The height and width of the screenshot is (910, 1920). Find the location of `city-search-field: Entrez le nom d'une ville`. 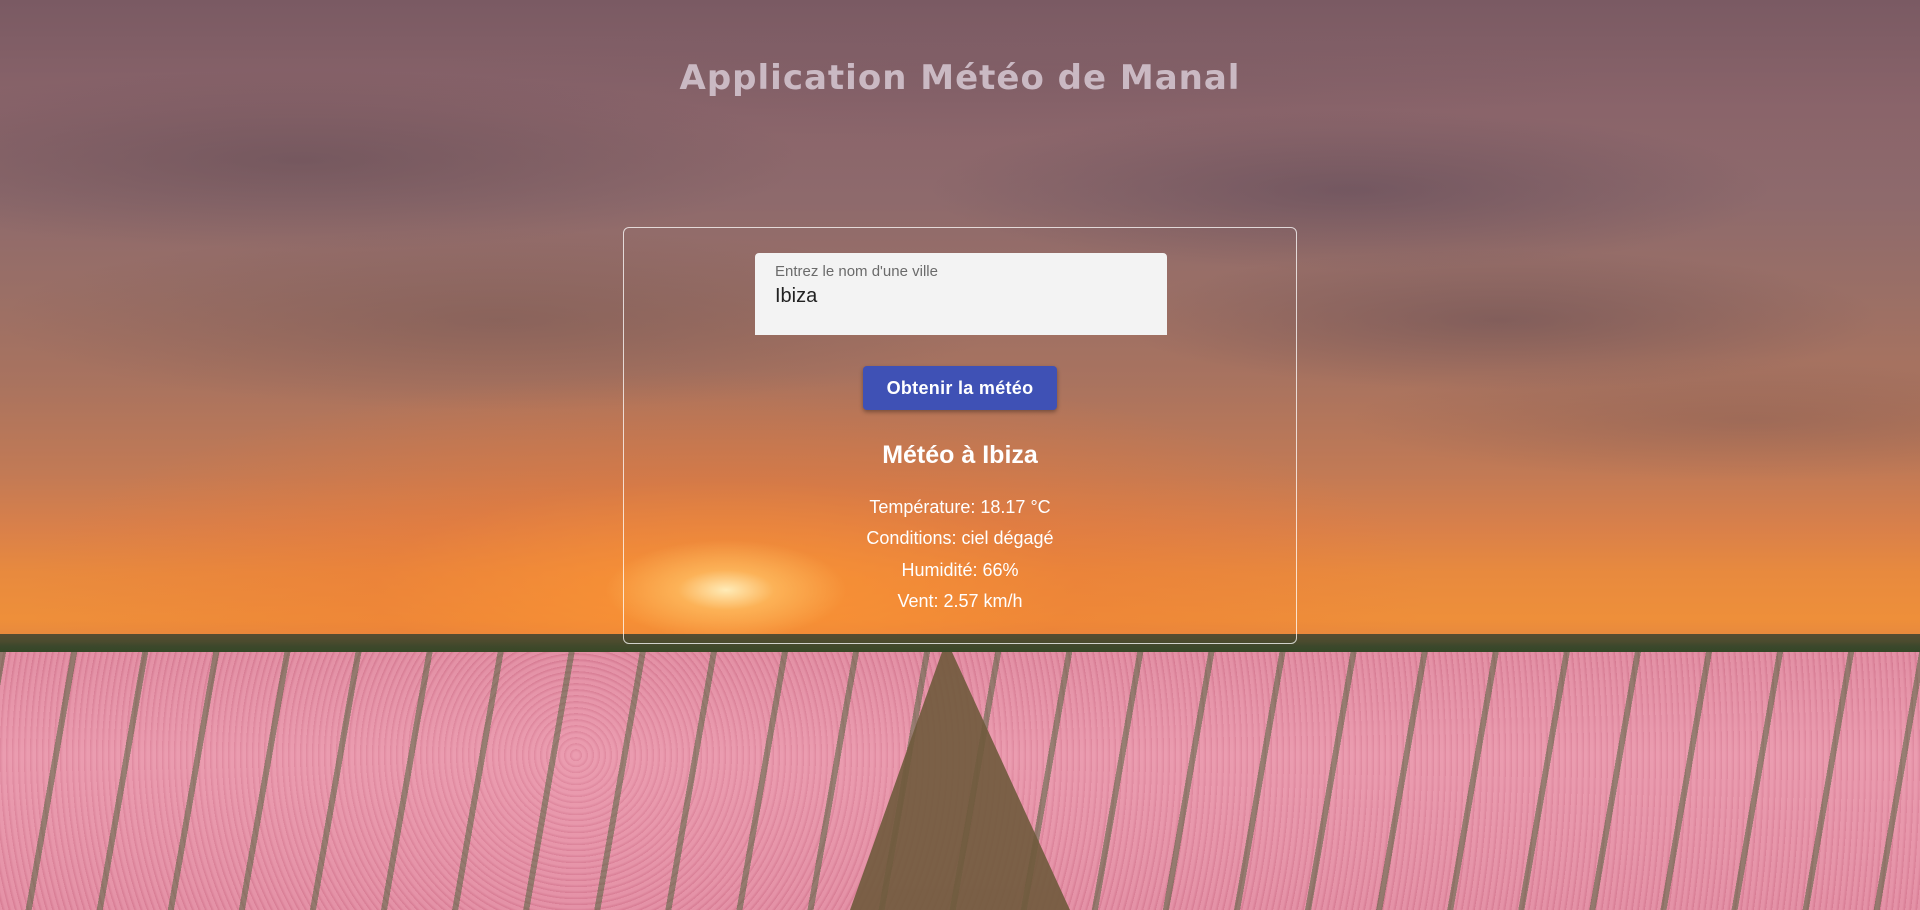

city-search-field: Entrez le nom d'une ville is located at coordinates (961, 294).